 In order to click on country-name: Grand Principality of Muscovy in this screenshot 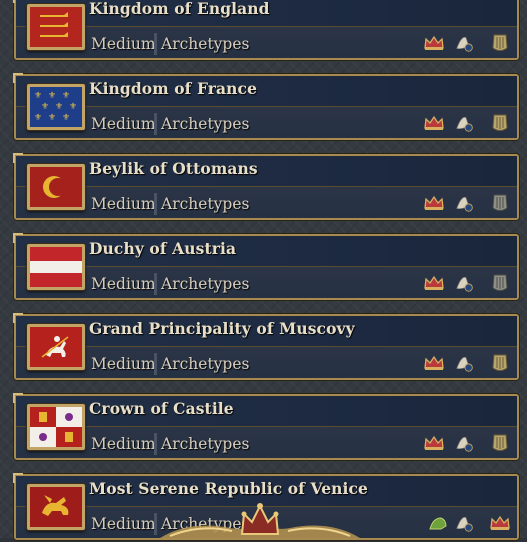, I will do `click(222, 328)`.